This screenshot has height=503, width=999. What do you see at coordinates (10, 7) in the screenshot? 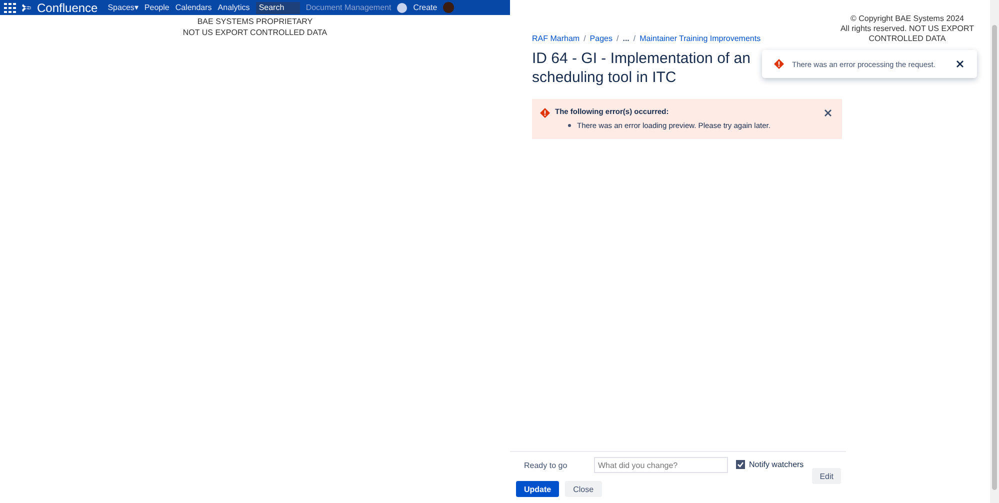
I see `app-switcher-icon` at bounding box center [10, 7].